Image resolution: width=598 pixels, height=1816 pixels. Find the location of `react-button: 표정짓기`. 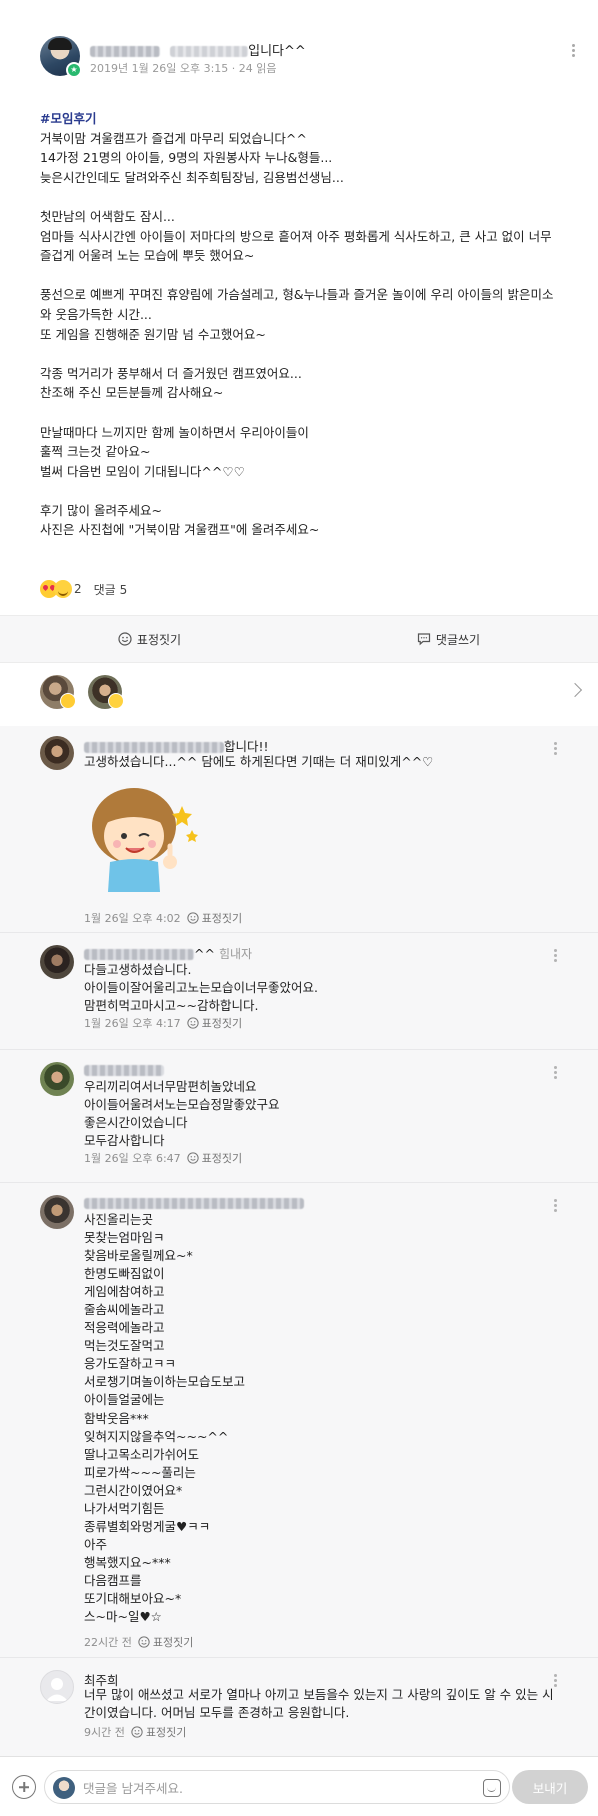

react-button: 표정짓기 is located at coordinates (149, 639).